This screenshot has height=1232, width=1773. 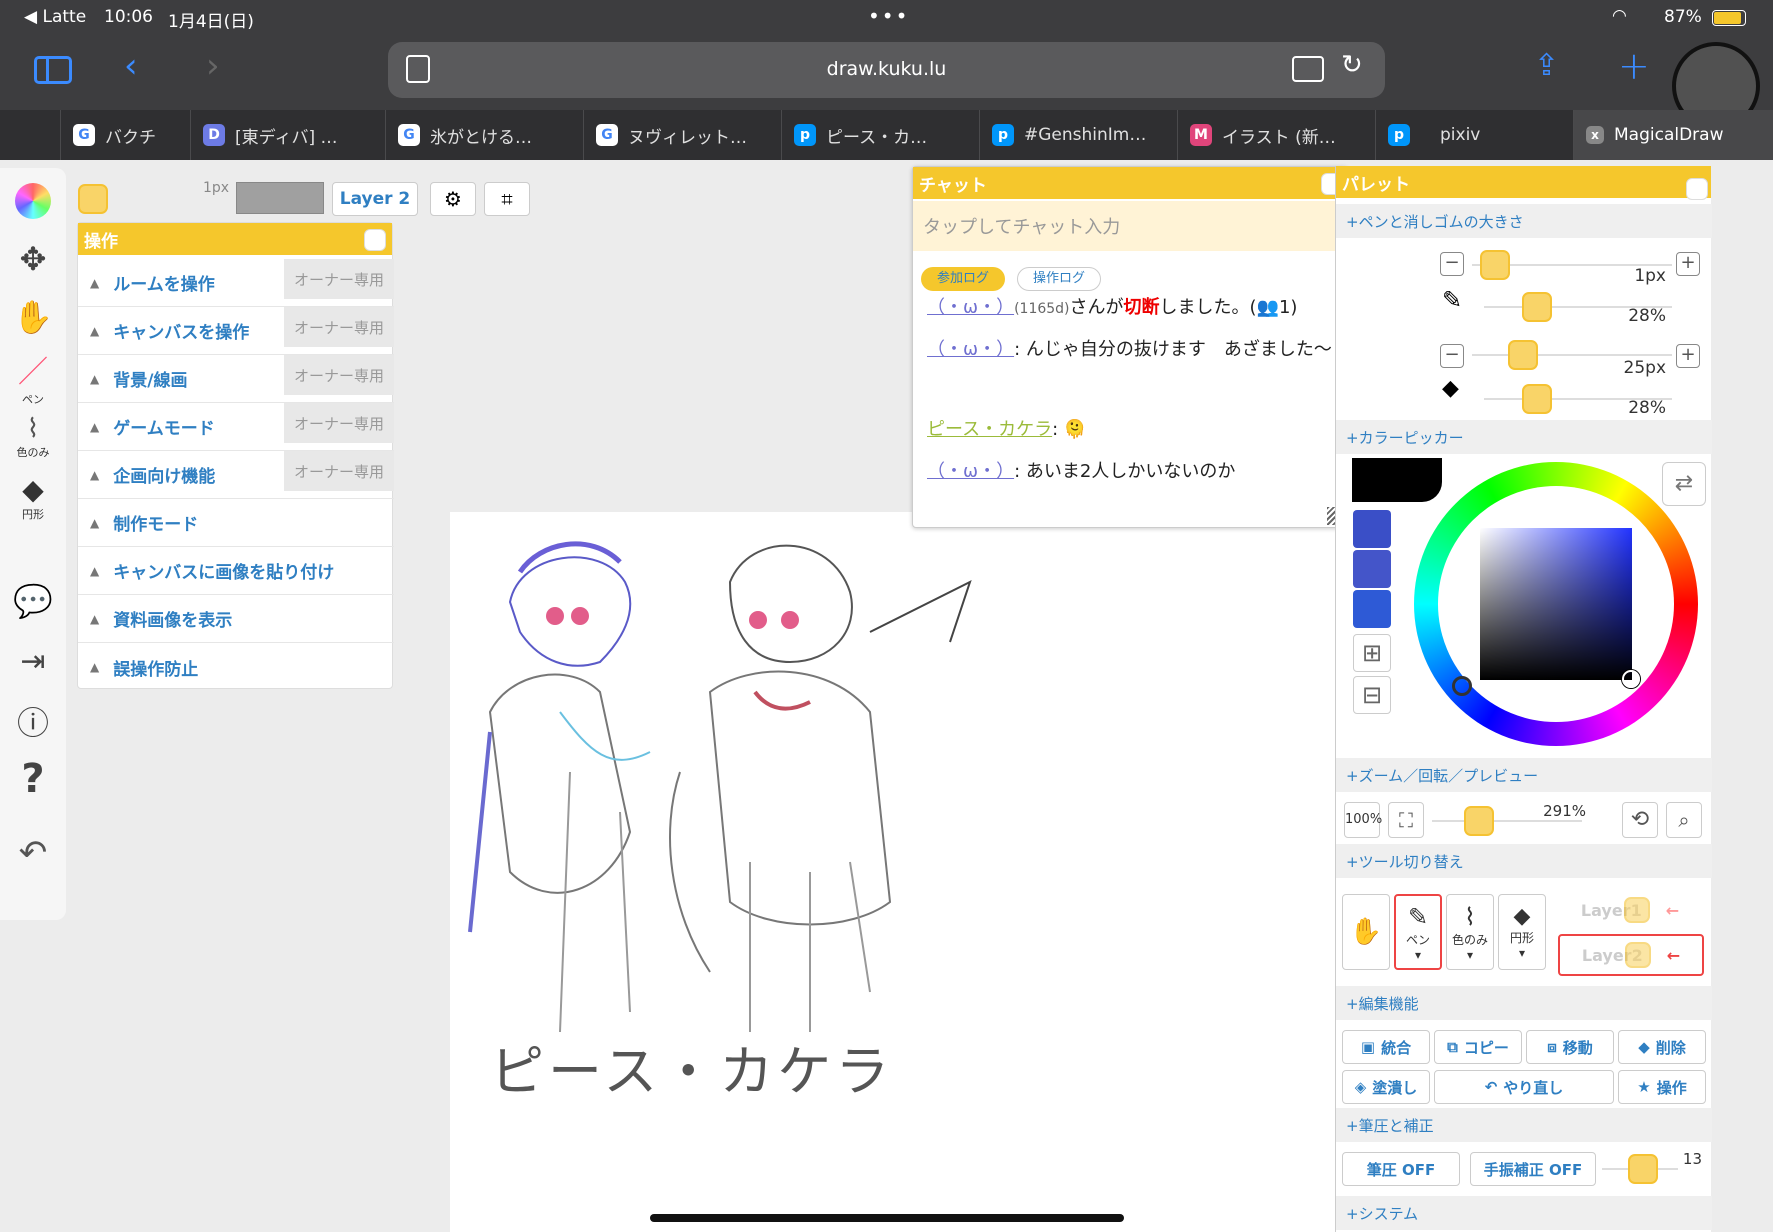 I want to click on shape-tool: ◆ 円形, so click(x=33, y=497).